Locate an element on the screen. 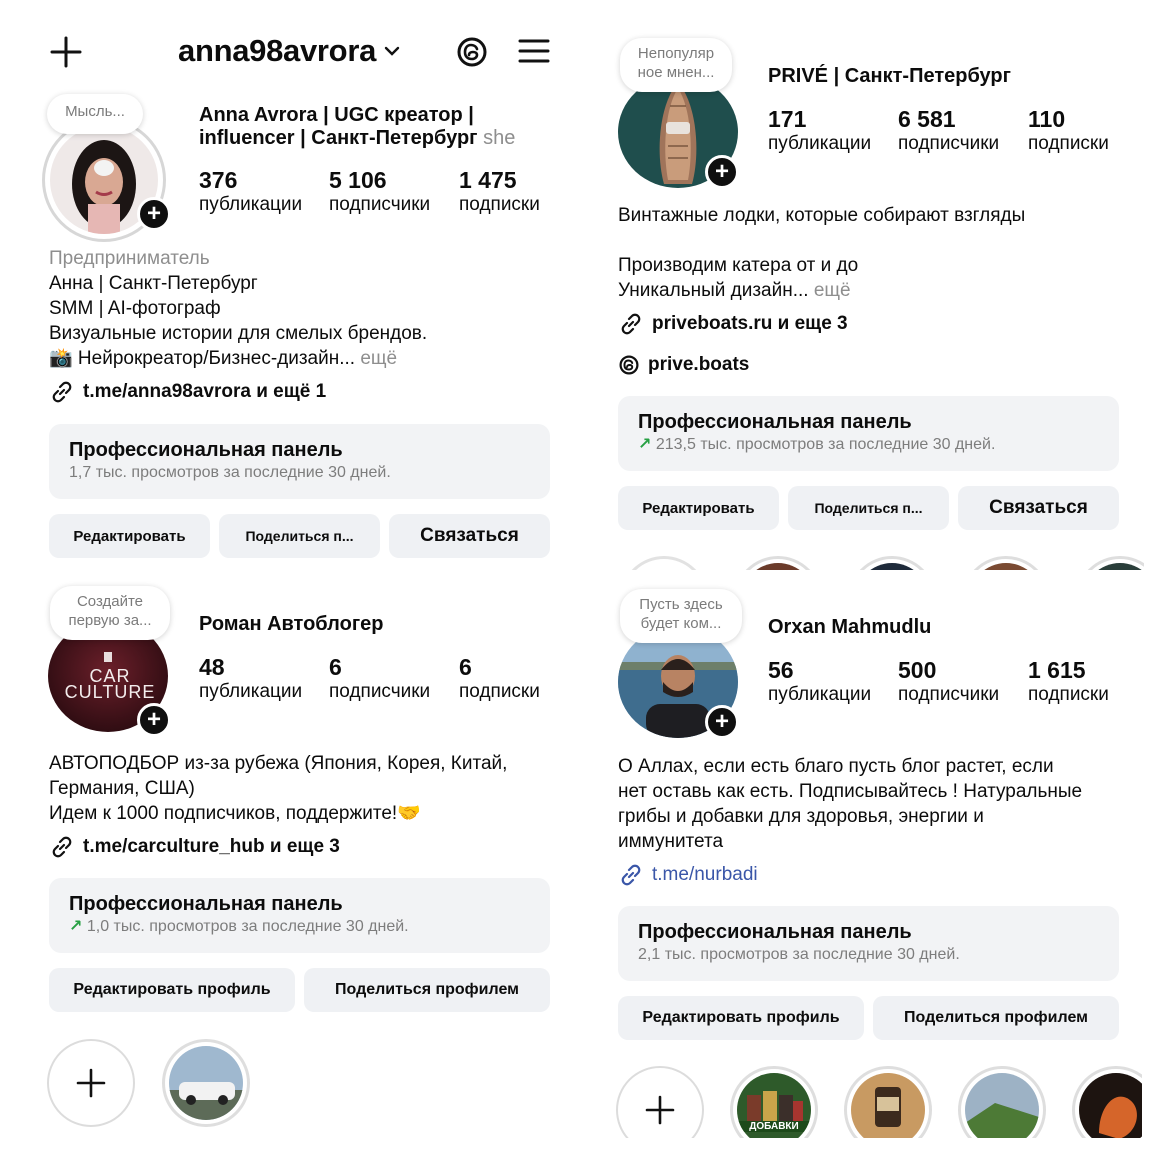  bio-line: Германия, США) is located at coordinates (122, 788).